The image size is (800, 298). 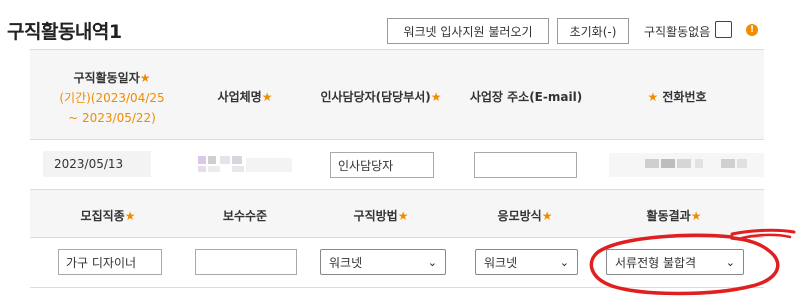 What do you see at coordinates (684, 97) in the screenshot?
I see `header-phone-label: 전화번호` at bounding box center [684, 97].